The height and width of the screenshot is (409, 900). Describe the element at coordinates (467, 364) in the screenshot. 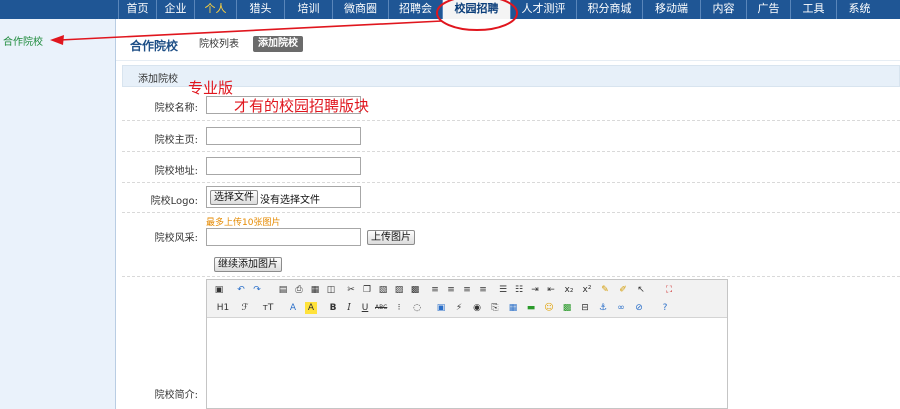

I see `editor-content-area` at that location.